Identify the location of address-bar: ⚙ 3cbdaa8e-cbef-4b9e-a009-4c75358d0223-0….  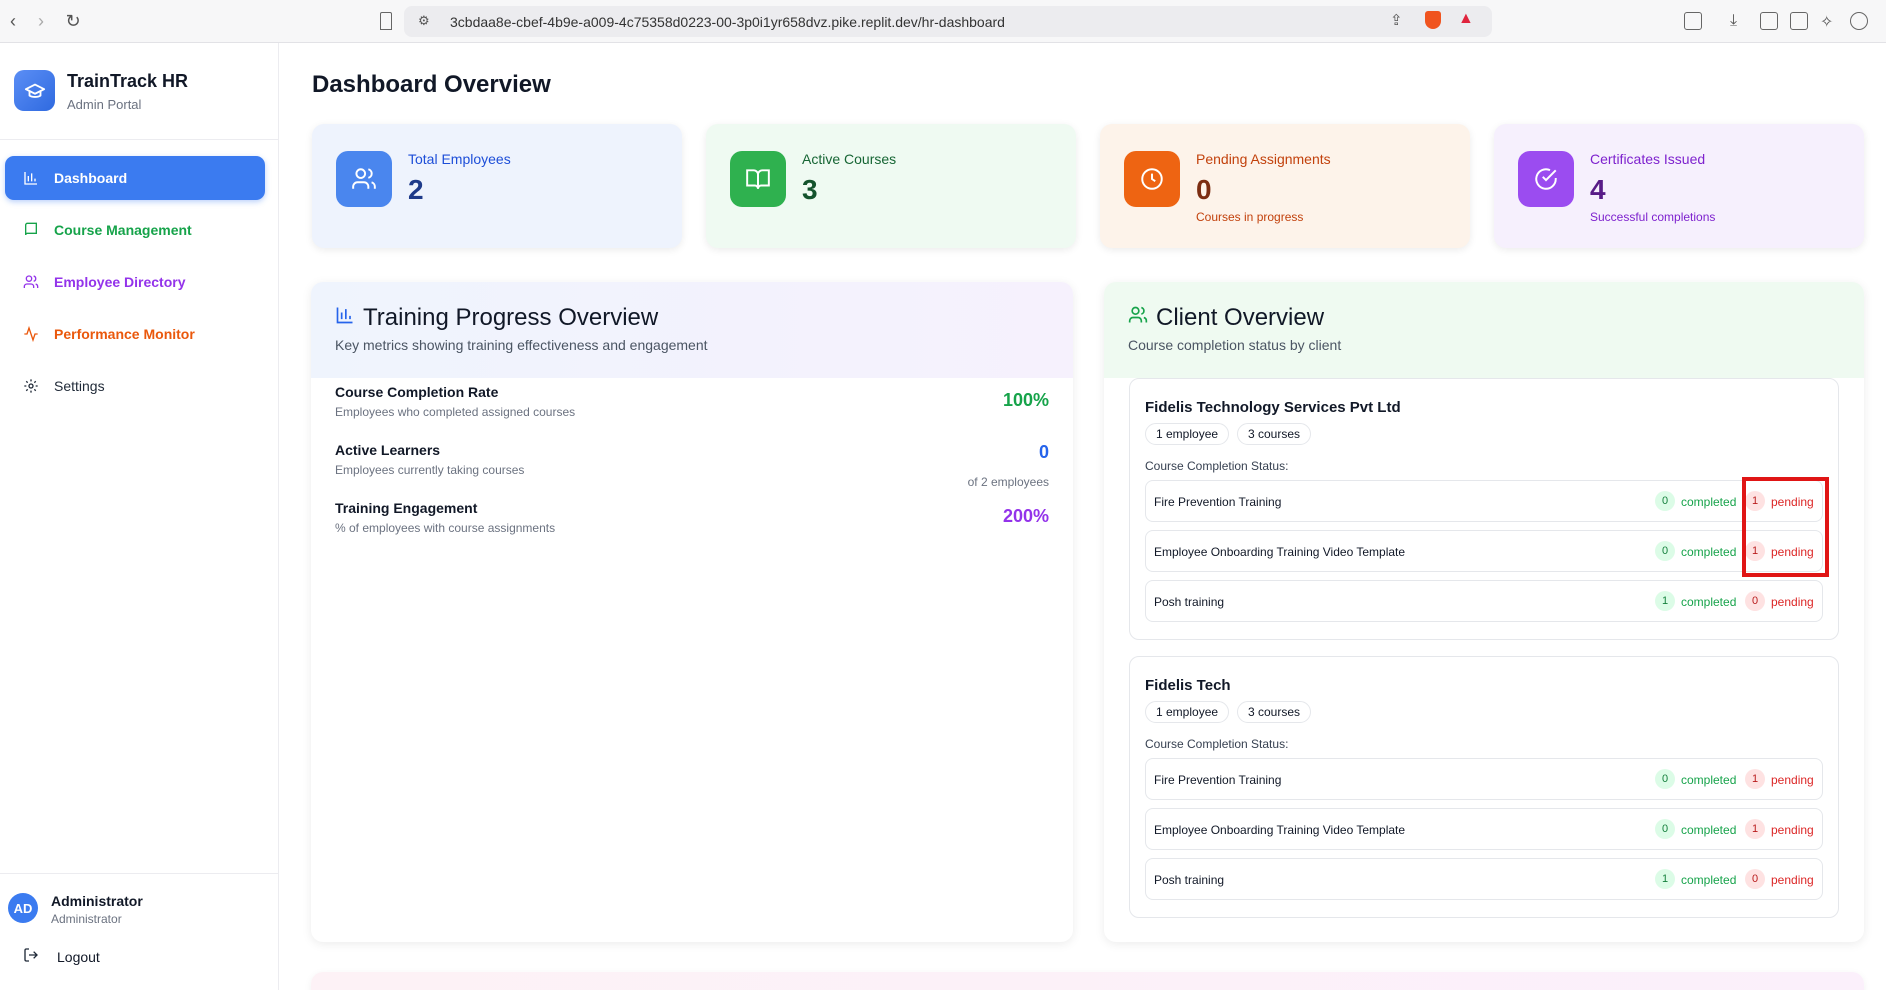
(948, 21).